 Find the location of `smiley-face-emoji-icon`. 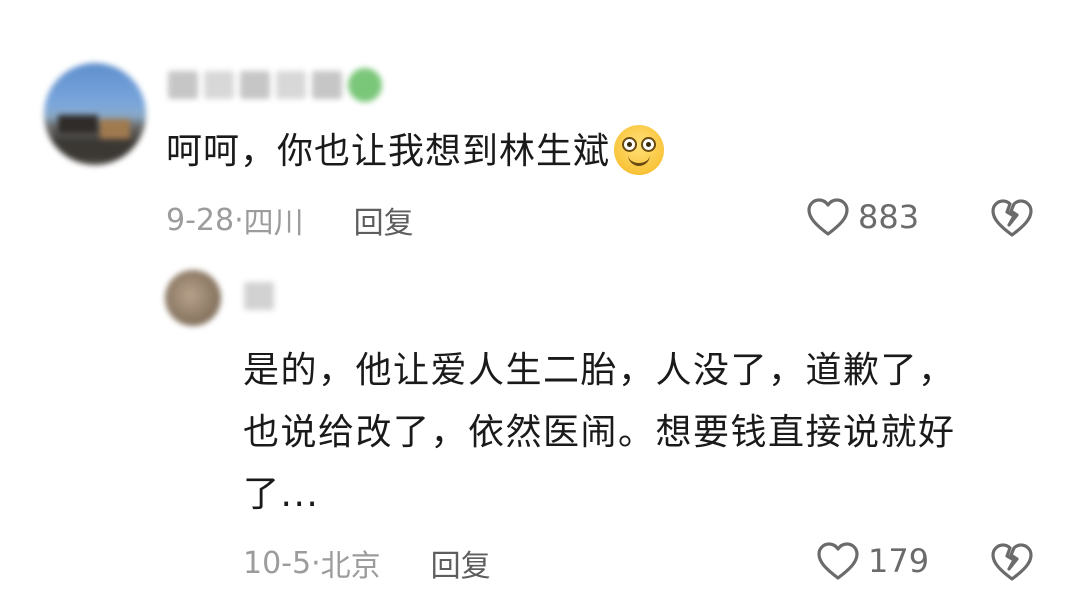

smiley-face-emoji-icon is located at coordinates (639, 150).